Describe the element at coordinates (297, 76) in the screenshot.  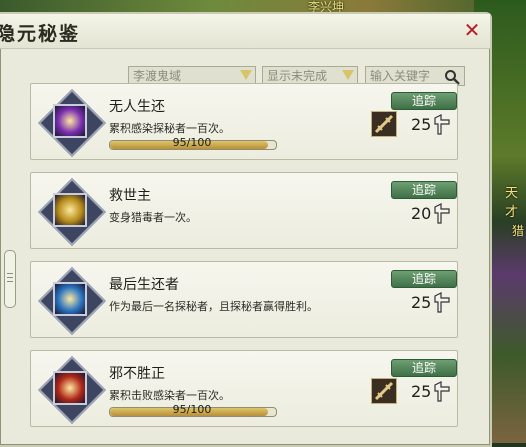
I see `status-filter-value: 显示未完成` at that location.